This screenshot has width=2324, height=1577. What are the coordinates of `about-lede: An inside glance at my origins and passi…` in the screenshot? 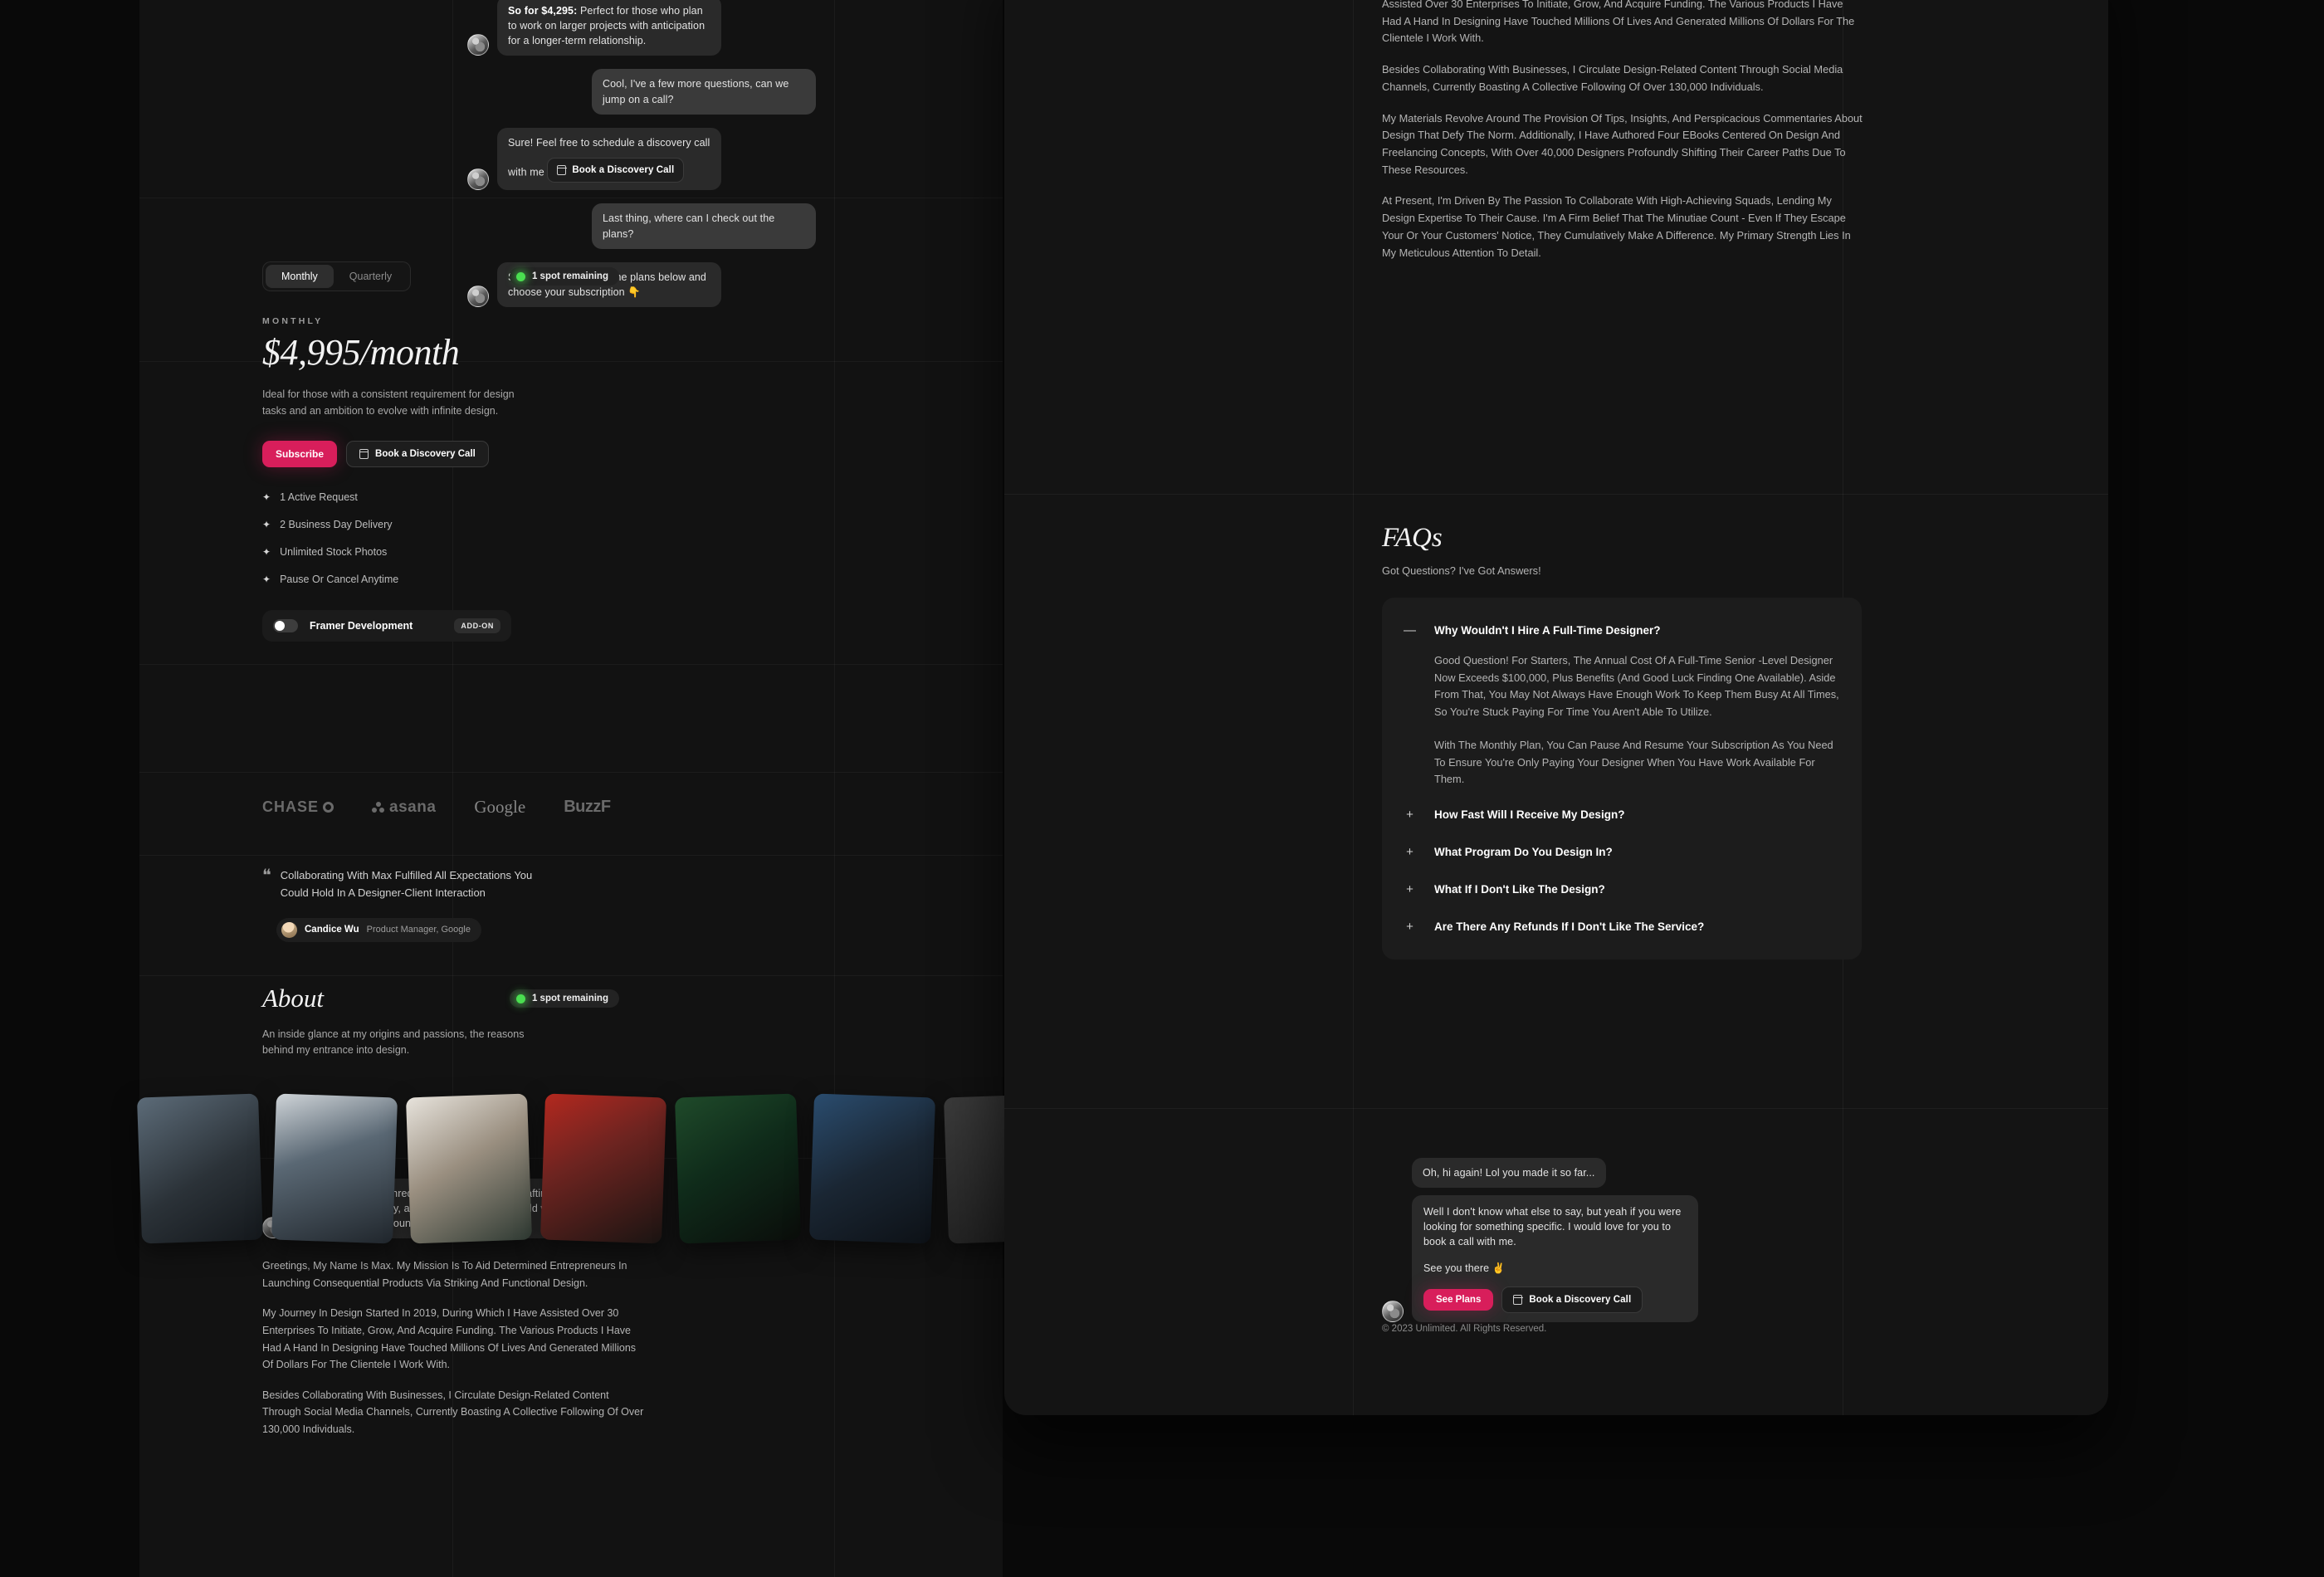 It's located at (393, 1042).